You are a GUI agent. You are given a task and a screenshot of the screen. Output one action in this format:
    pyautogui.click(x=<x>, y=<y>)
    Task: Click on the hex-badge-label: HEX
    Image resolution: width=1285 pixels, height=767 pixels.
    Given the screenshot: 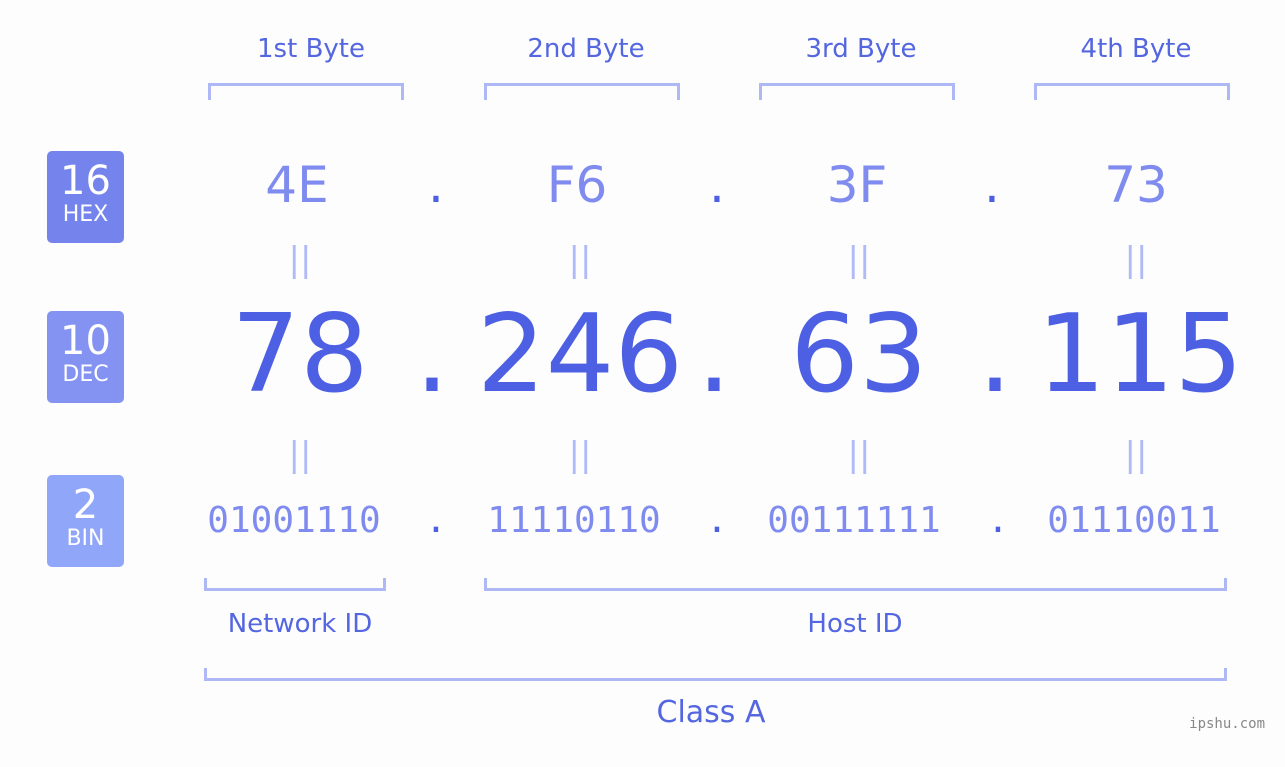 What is the action you would take?
    pyautogui.click(x=85, y=214)
    